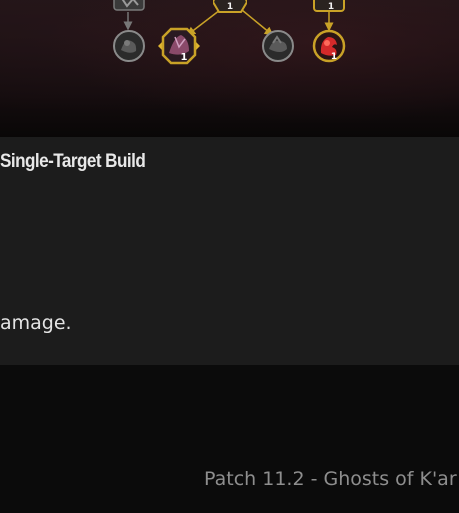 The width and height of the screenshot is (459, 513). What do you see at coordinates (73, 161) in the screenshot?
I see `build-title: Single-Target Build` at bounding box center [73, 161].